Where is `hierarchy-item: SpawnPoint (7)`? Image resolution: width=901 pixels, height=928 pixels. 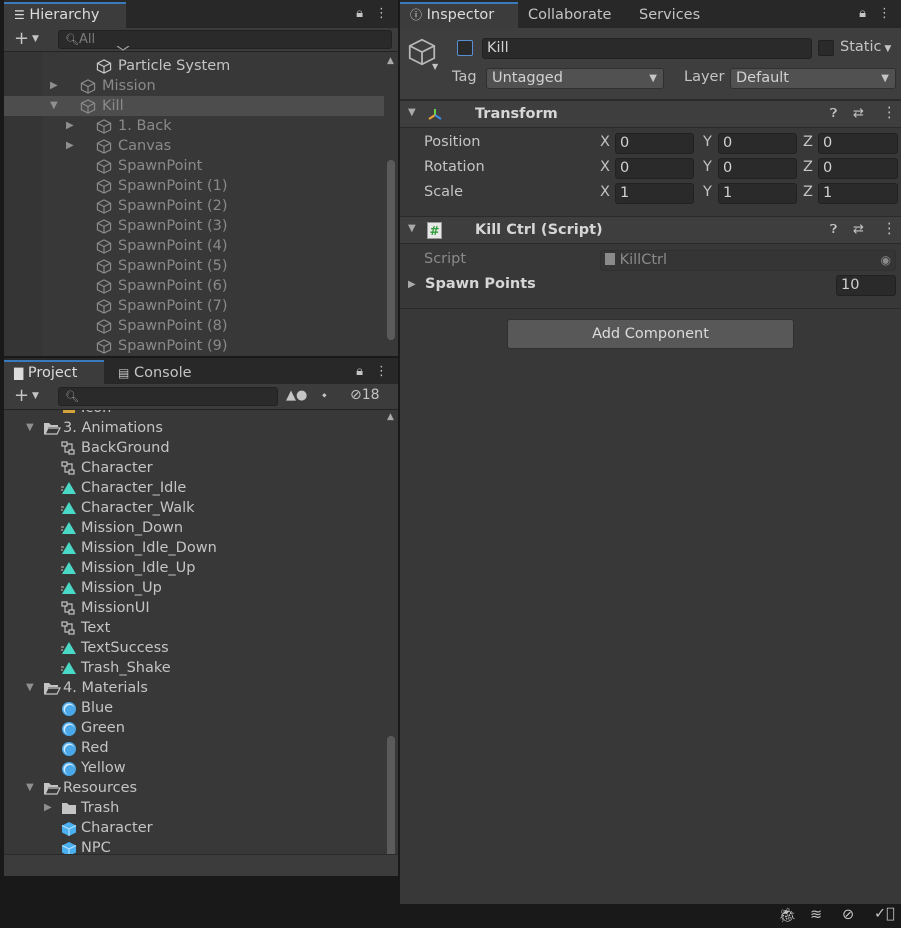
hierarchy-item: SpawnPoint (7) is located at coordinates (192, 306).